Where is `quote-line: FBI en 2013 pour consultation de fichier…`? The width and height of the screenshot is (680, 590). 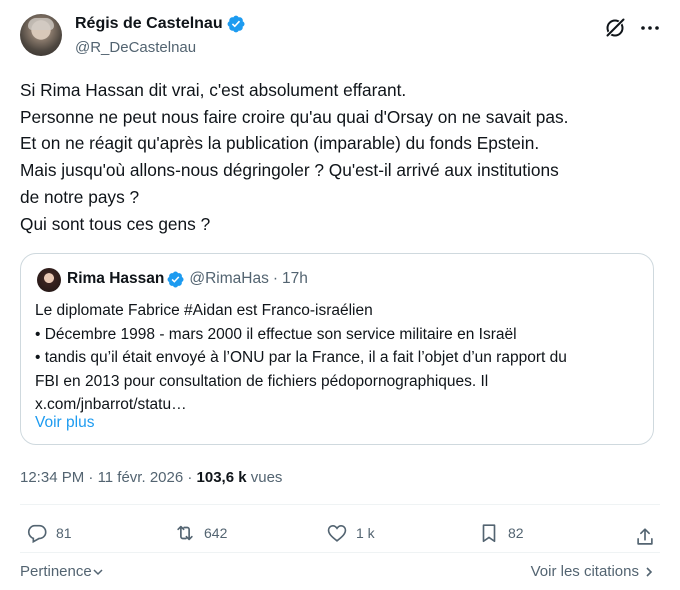
quote-line: FBI en 2013 pour consultation de fichier… is located at coordinates (262, 381).